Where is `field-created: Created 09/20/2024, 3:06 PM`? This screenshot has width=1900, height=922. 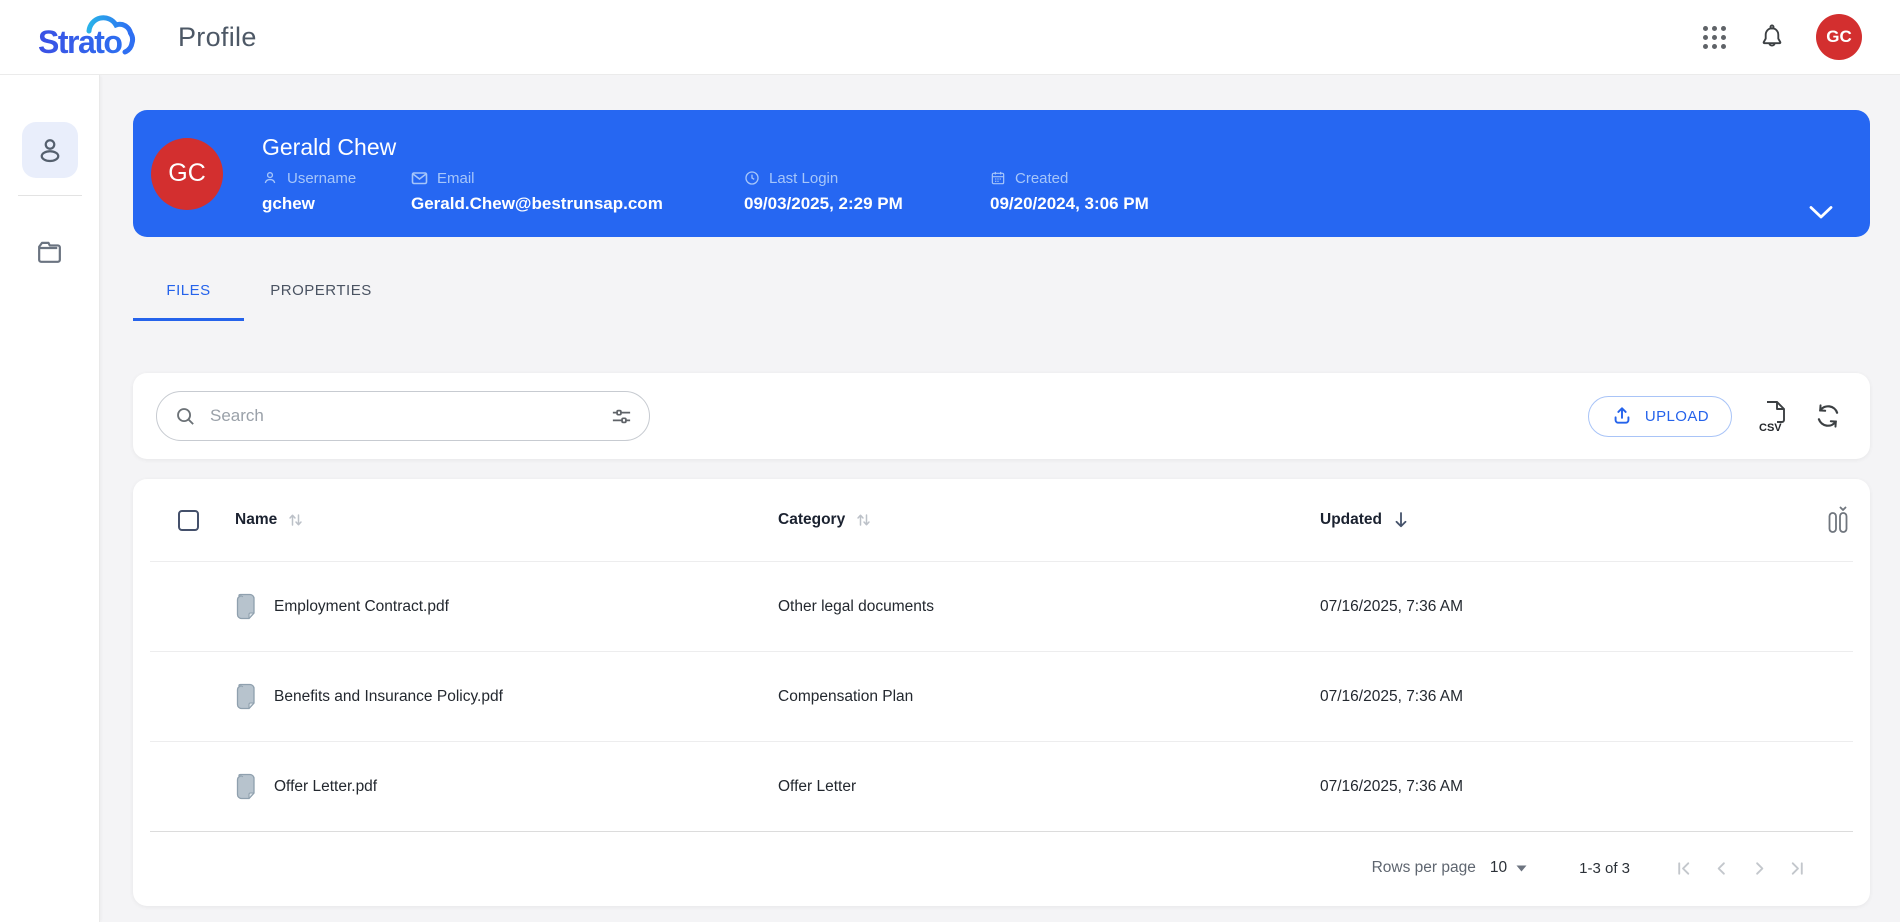
field-created: Created 09/20/2024, 3:06 PM is located at coordinates (1069, 192).